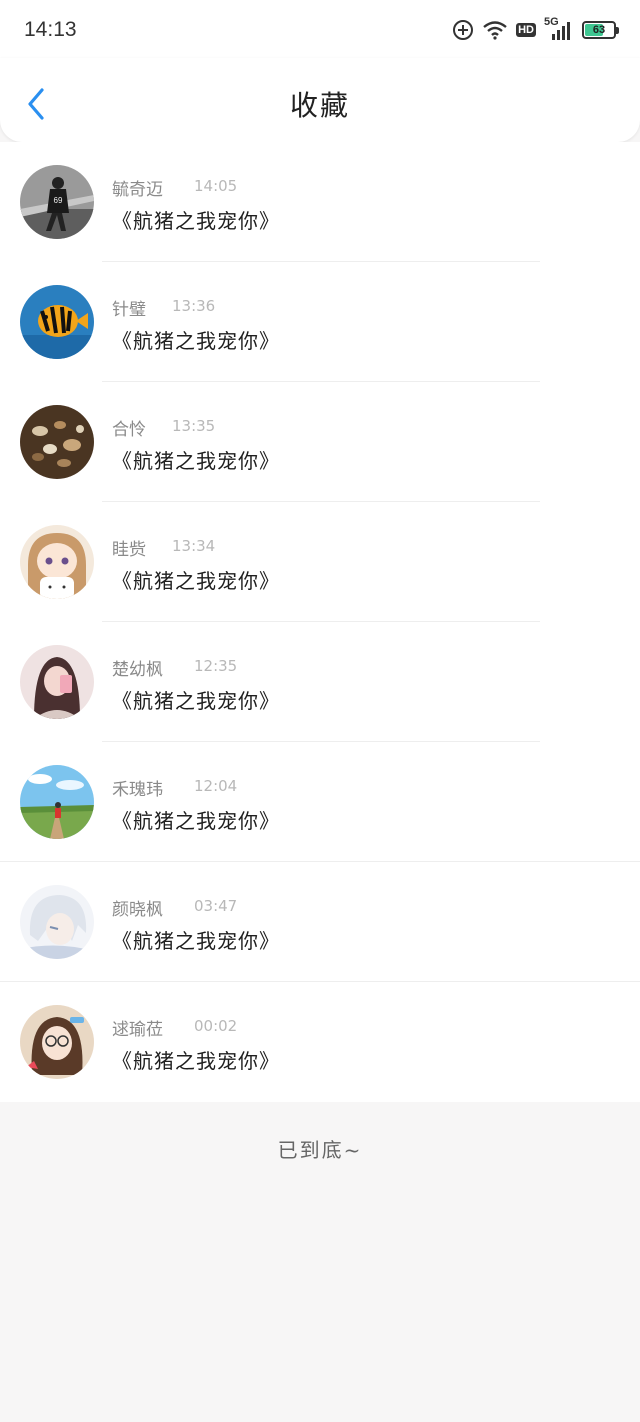 The image size is (640, 1422). Describe the element at coordinates (137, 670) in the screenshot. I see `item-name: 楚幼枫` at that location.